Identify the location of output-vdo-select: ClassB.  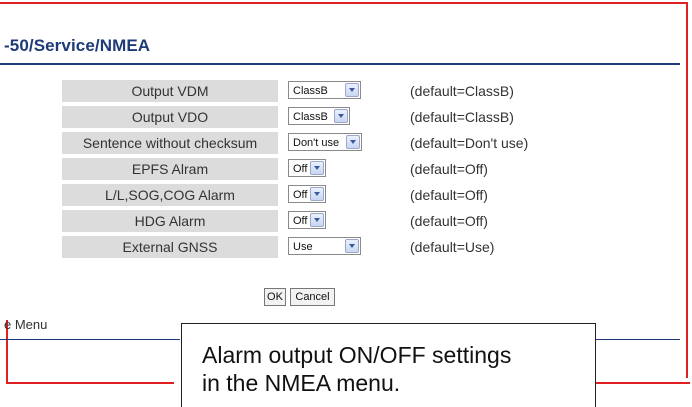
(319, 116).